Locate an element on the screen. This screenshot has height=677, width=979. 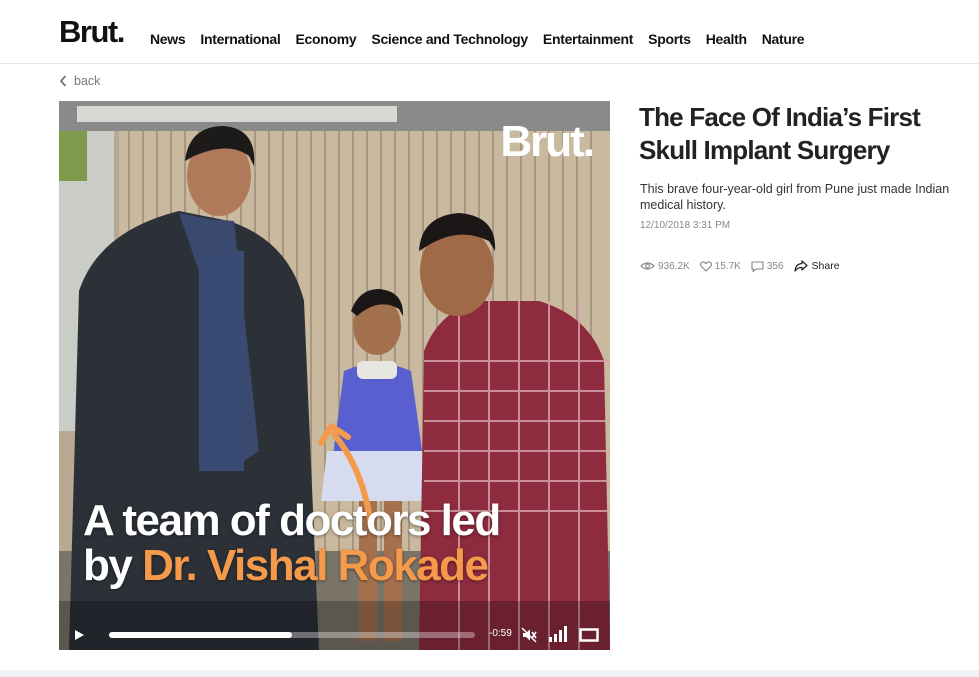
comments-count: 356 is located at coordinates (775, 266).